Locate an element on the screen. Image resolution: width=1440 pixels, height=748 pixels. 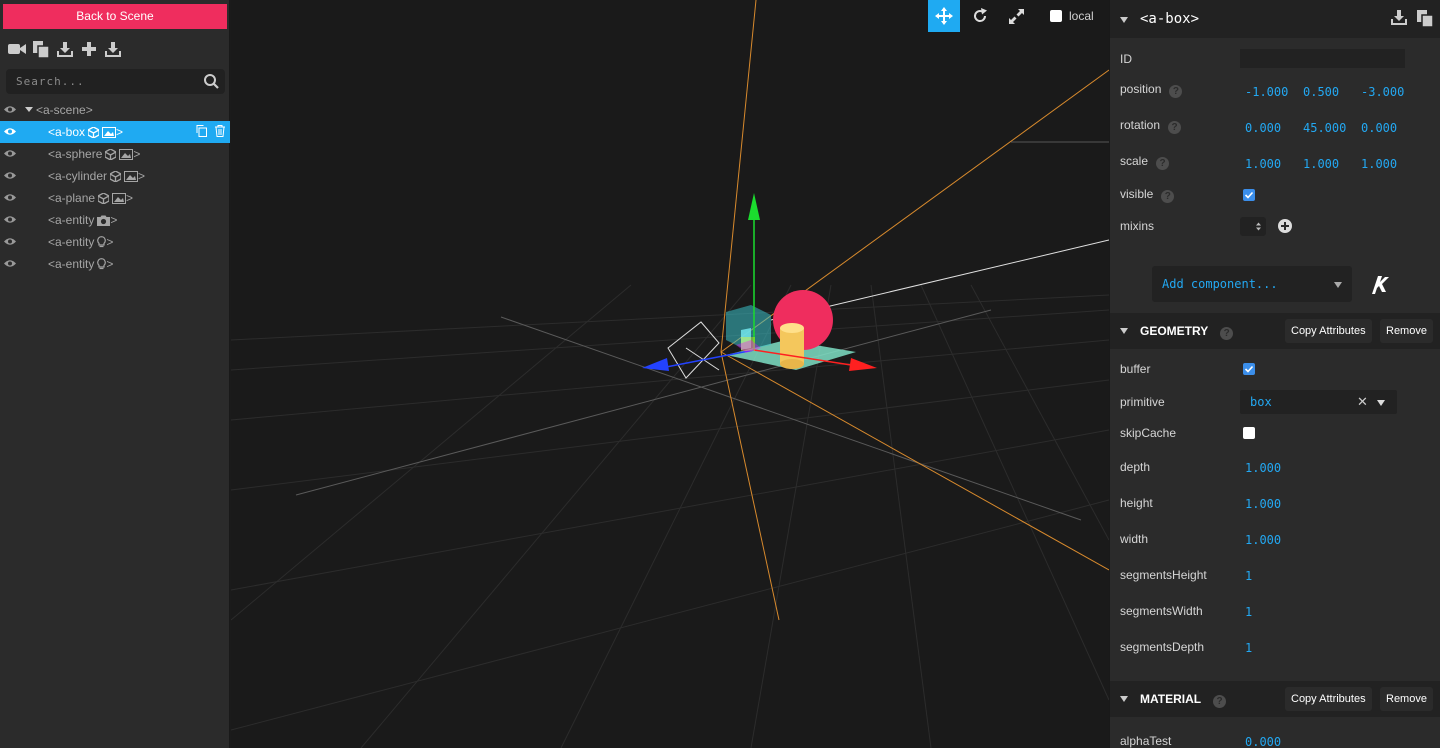
scale-button is located at coordinates (1016, 16).